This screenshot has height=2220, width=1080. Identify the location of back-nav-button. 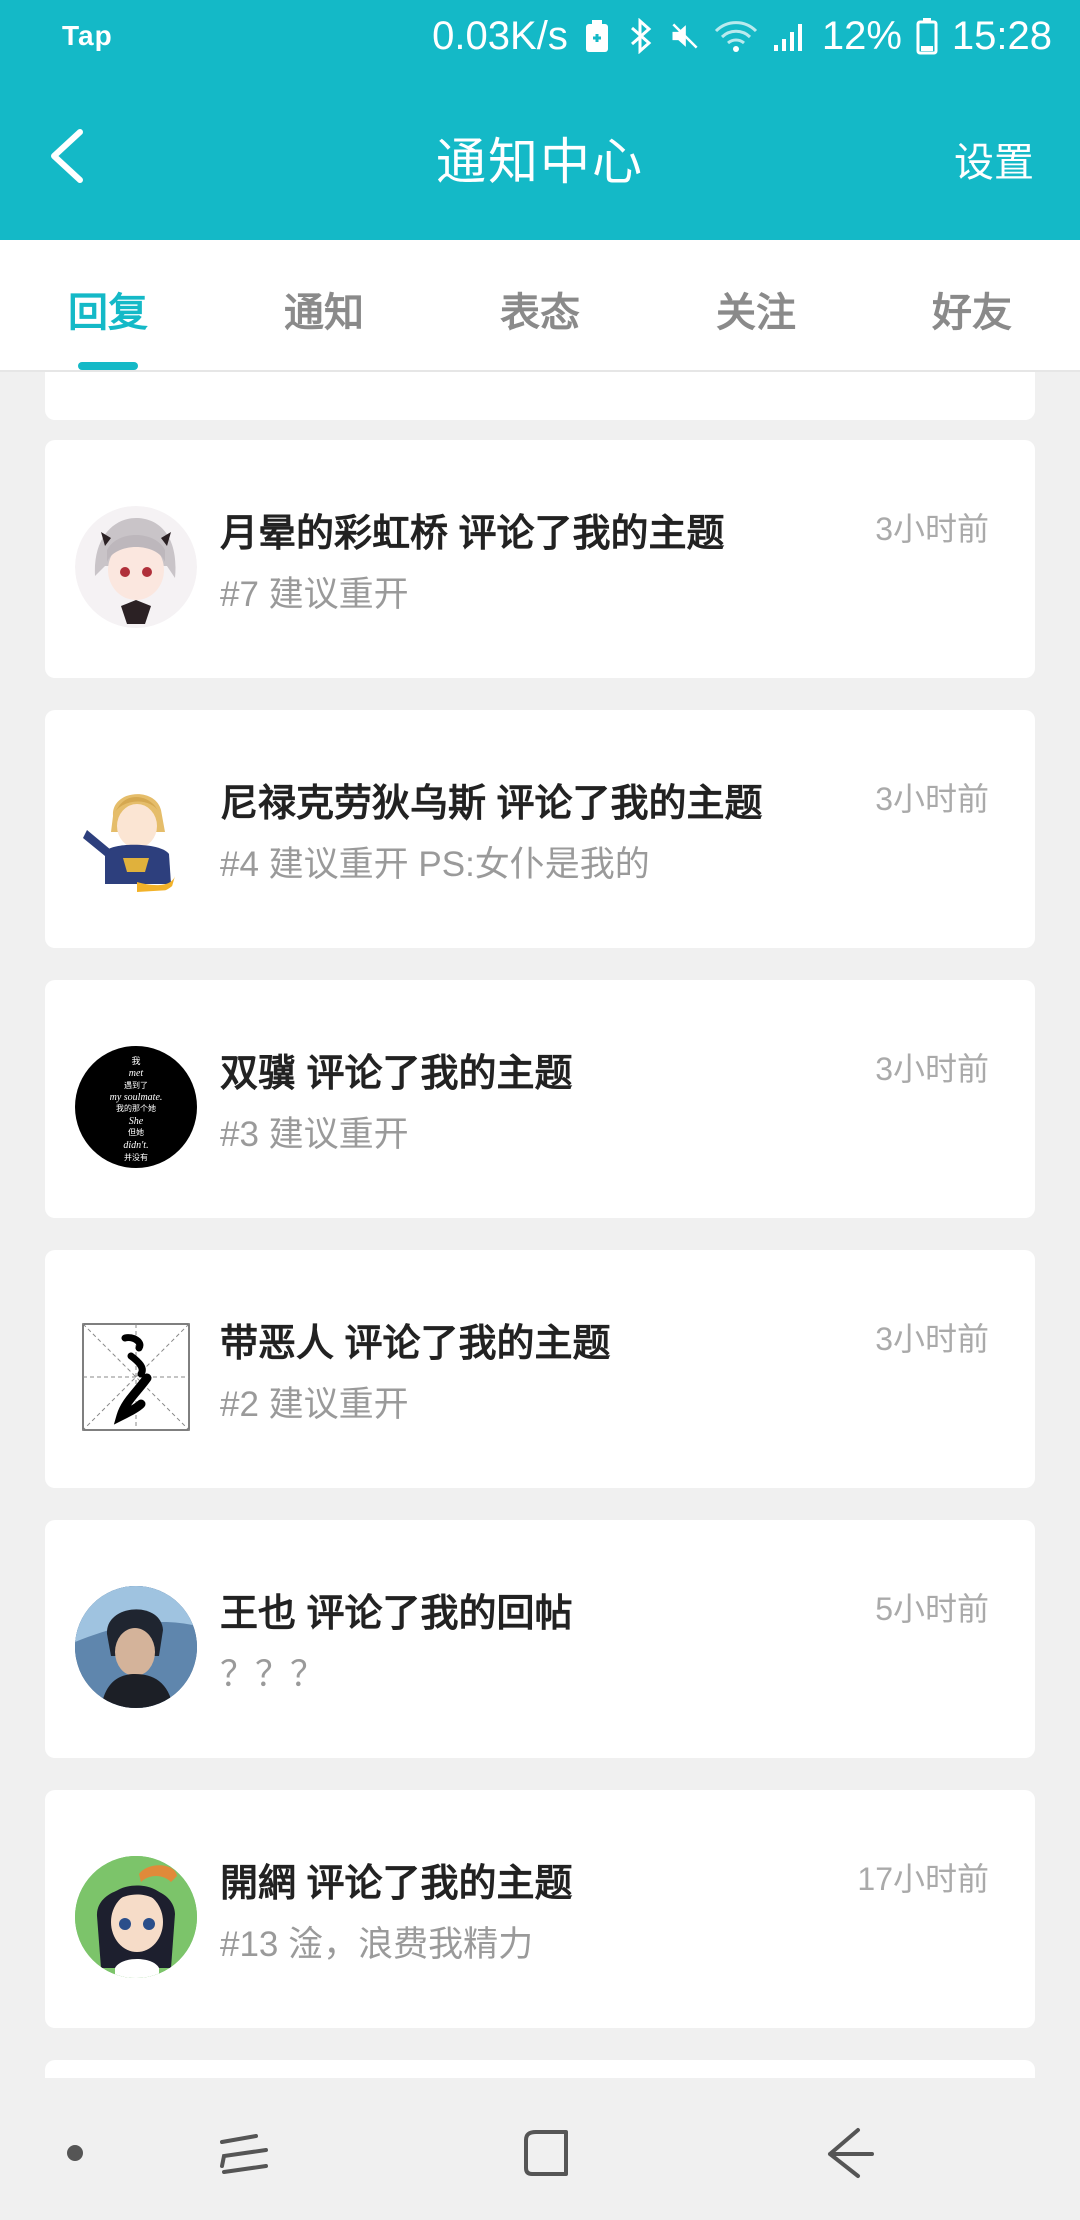
(845, 2153).